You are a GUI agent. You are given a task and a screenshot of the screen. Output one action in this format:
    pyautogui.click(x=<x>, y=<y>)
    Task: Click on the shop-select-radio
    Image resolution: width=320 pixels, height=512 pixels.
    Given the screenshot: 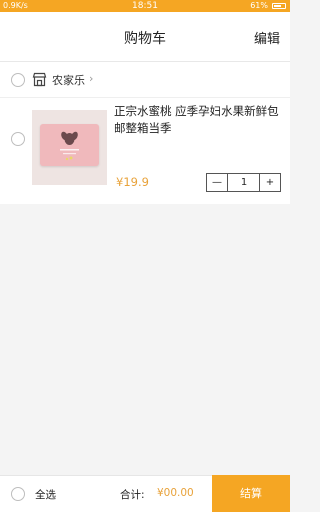 What is the action you would take?
    pyautogui.click(x=18, y=80)
    